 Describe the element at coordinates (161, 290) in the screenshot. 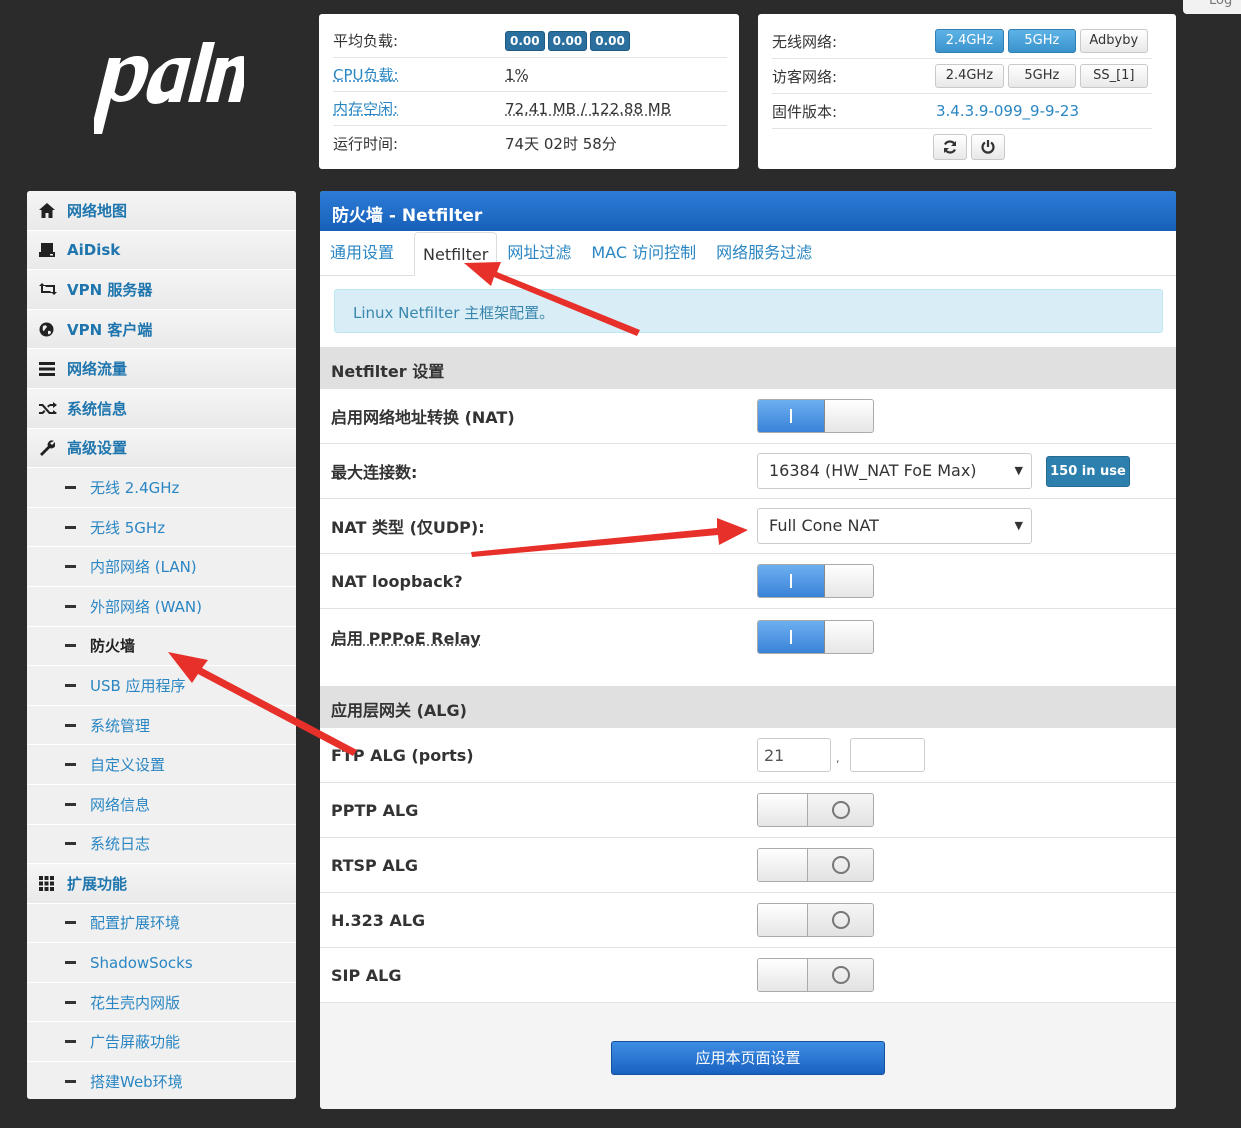

I see `sidebar-item-vpn-server: VPN 服务器` at that location.